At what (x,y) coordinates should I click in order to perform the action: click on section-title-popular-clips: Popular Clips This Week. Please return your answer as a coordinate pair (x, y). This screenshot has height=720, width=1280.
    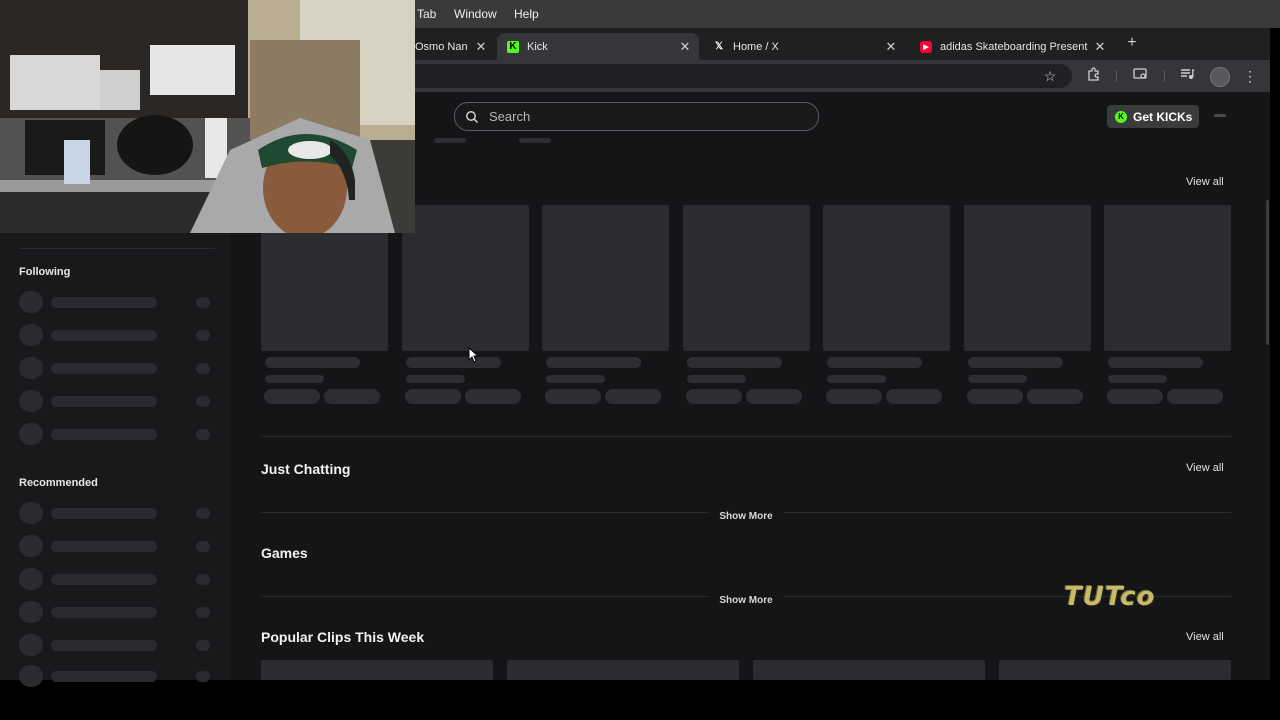
    Looking at the image, I should click on (343, 637).